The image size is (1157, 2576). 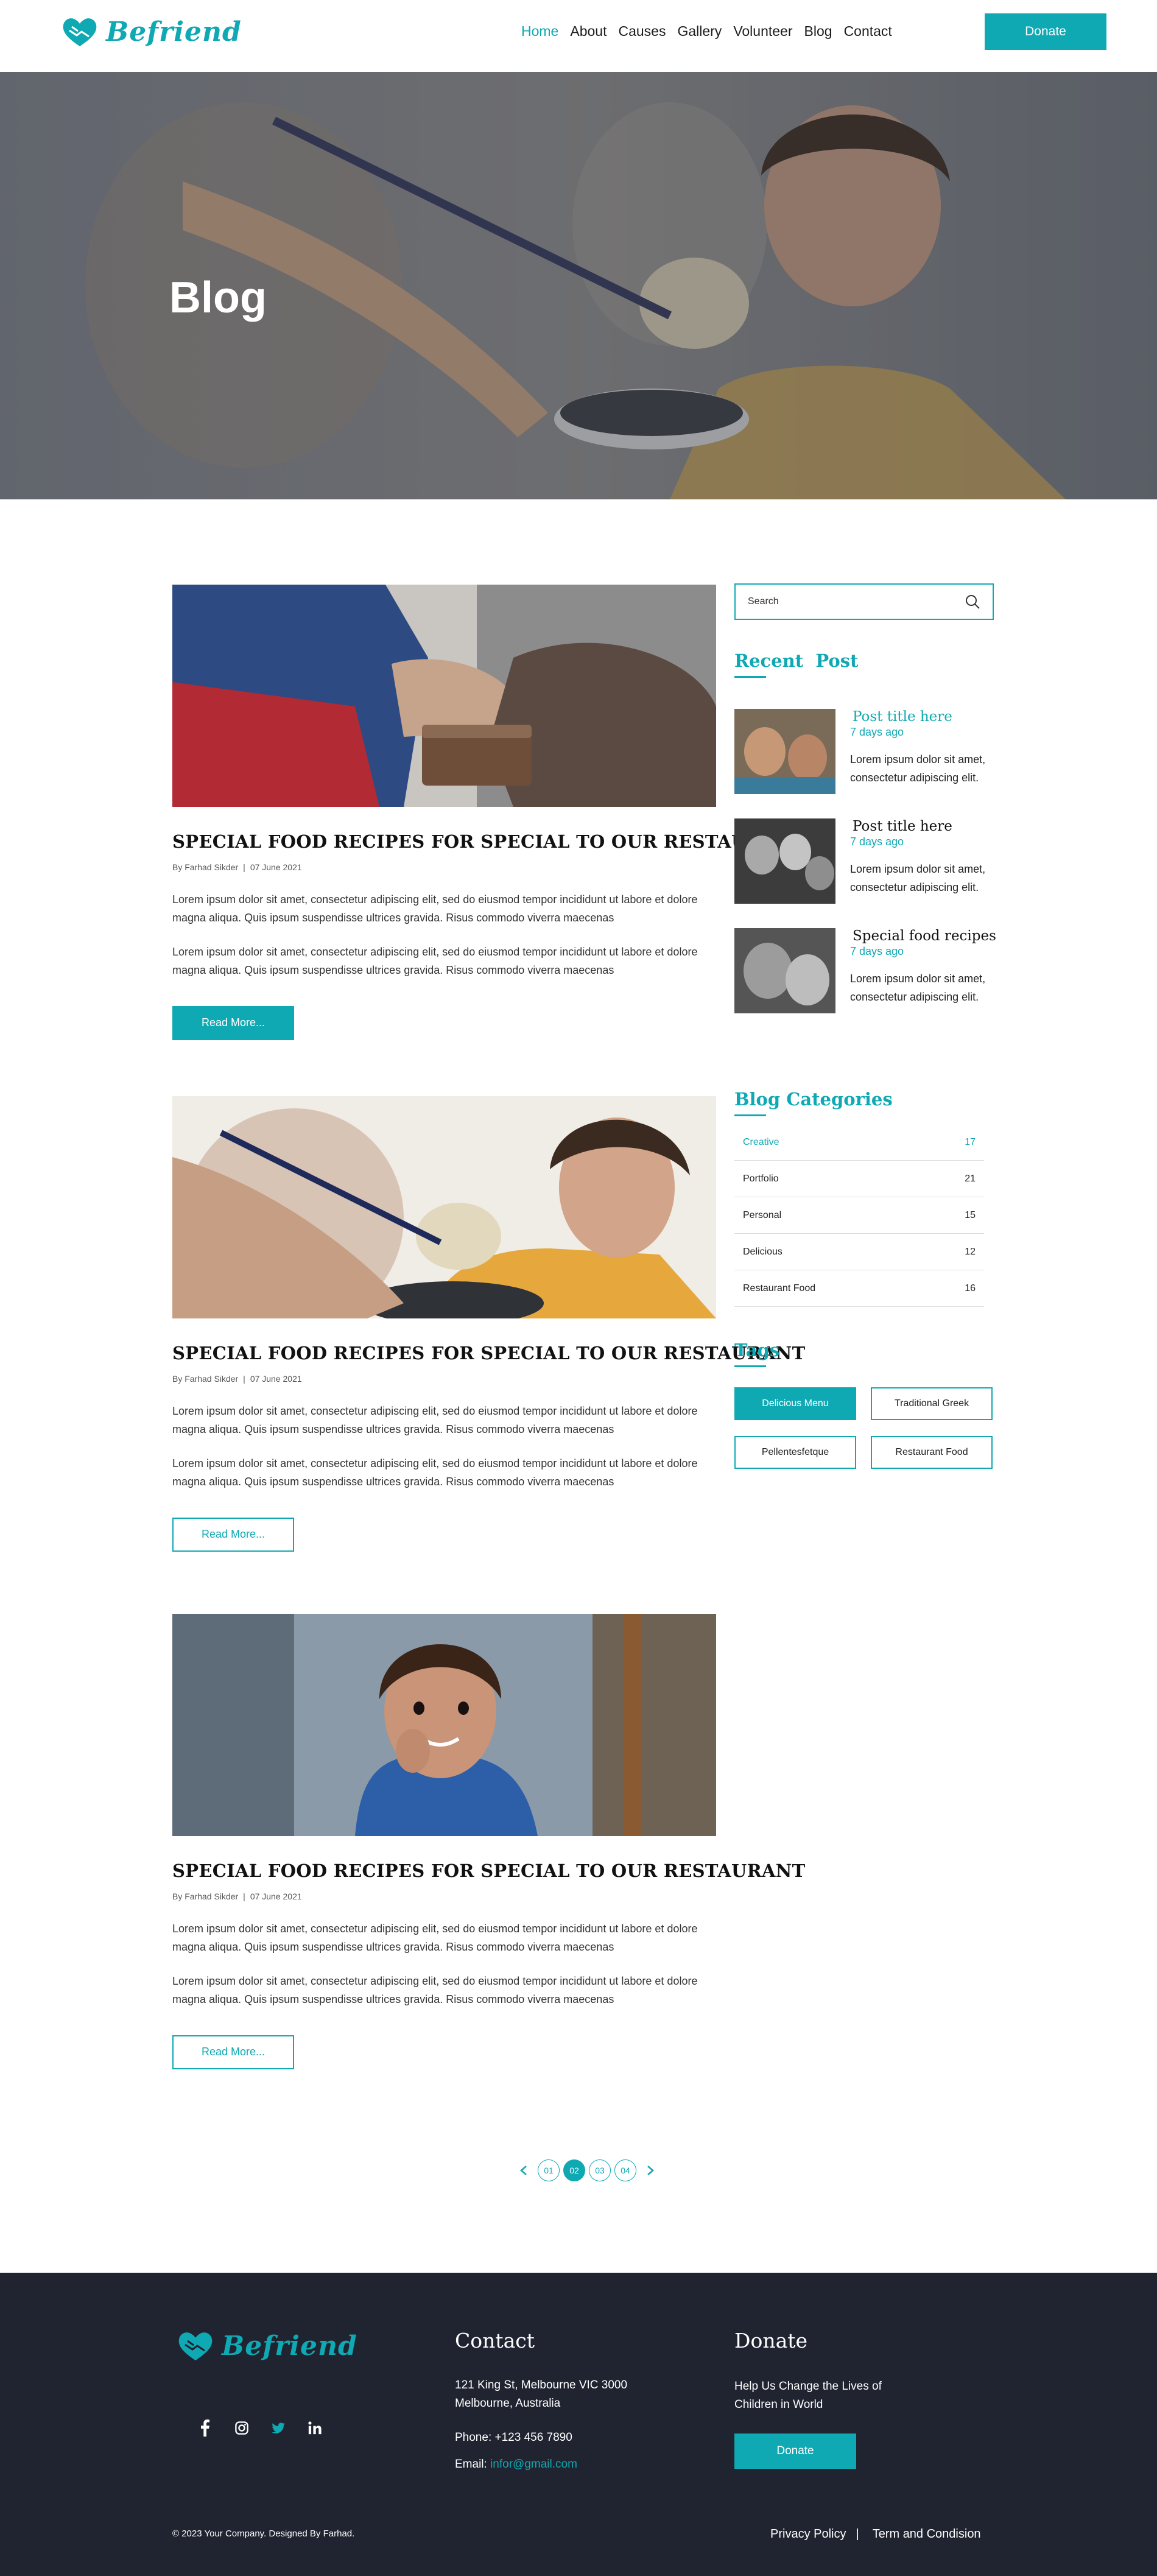 I want to click on category-count: 21, so click(x=971, y=1178).